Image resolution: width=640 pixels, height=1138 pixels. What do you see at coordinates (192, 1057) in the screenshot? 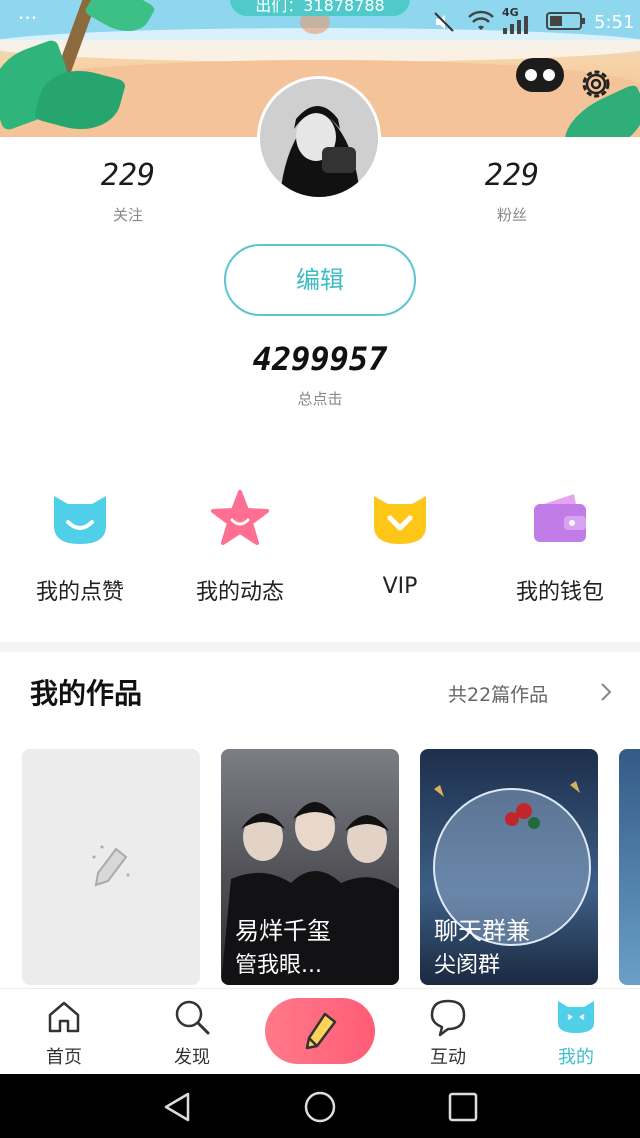
I see `nav-discover-label: 发现` at bounding box center [192, 1057].